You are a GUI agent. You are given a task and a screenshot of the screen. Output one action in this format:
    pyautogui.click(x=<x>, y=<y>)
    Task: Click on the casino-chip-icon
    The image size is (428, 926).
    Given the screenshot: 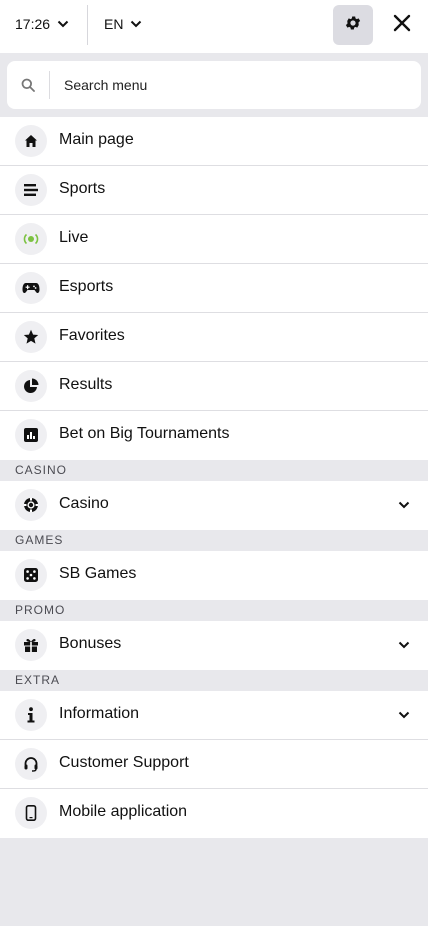 What is the action you would take?
    pyautogui.click(x=31, y=505)
    